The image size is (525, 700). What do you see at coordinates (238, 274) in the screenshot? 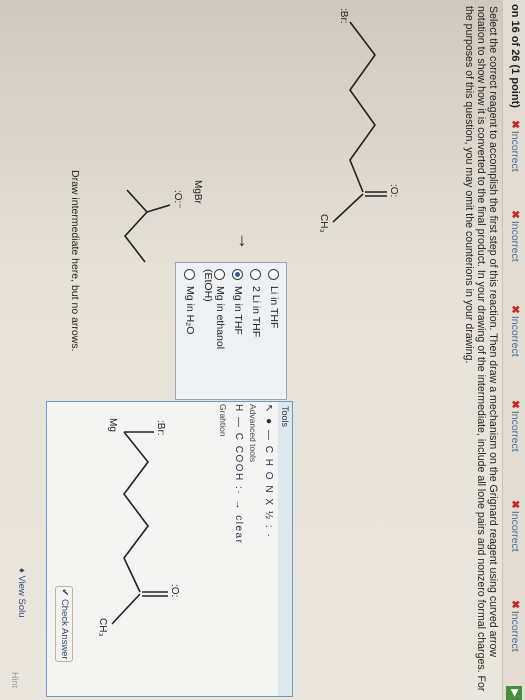
I see `radio-button-selected-icon` at bounding box center [238, 274].